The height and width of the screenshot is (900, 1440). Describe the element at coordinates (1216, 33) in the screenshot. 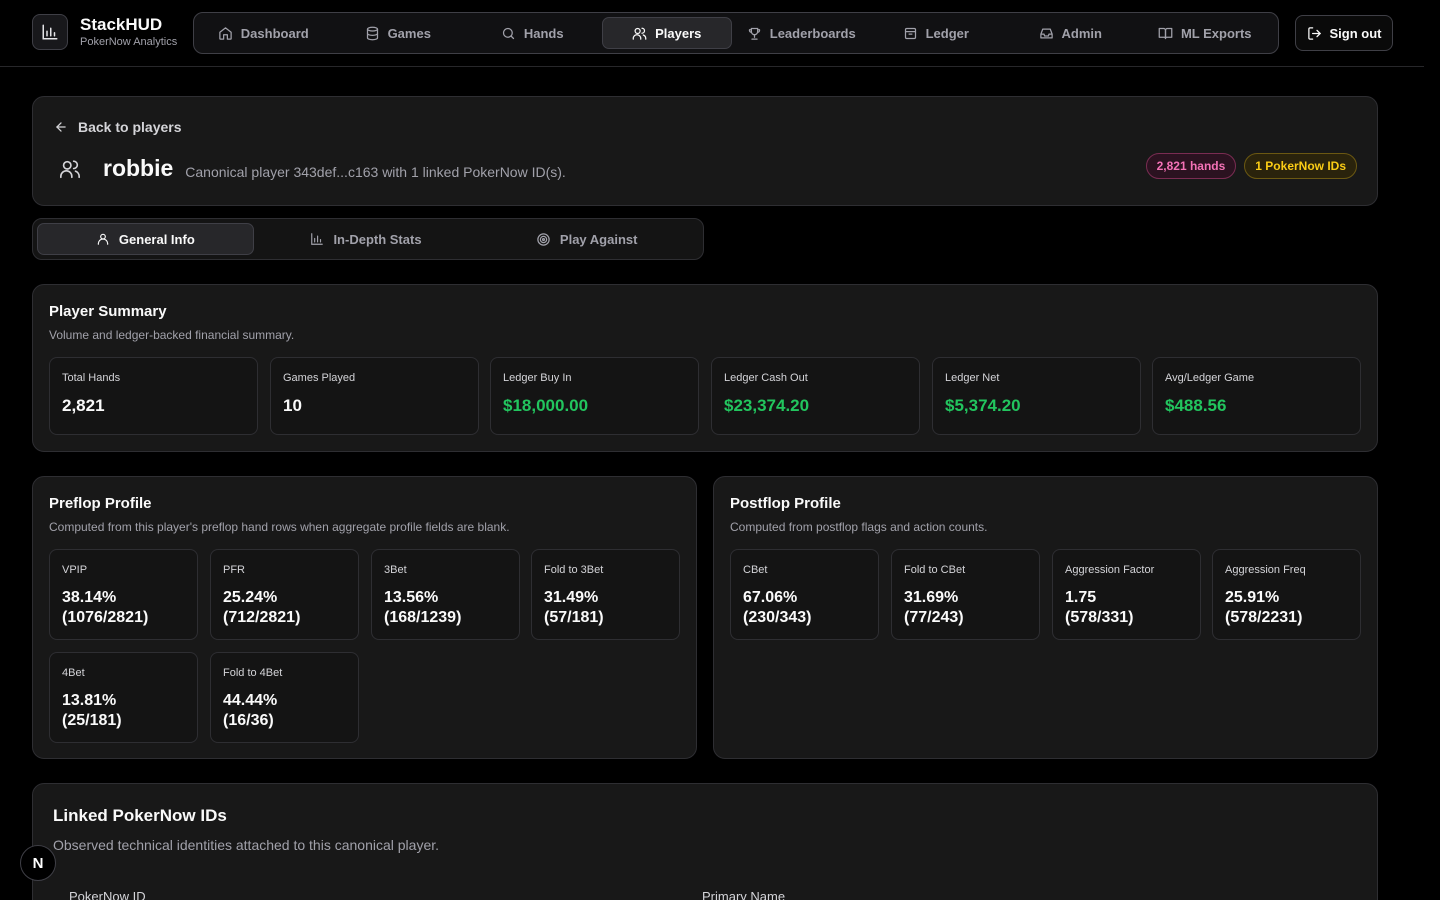

I see `nav-label: ML Exports` at that location.